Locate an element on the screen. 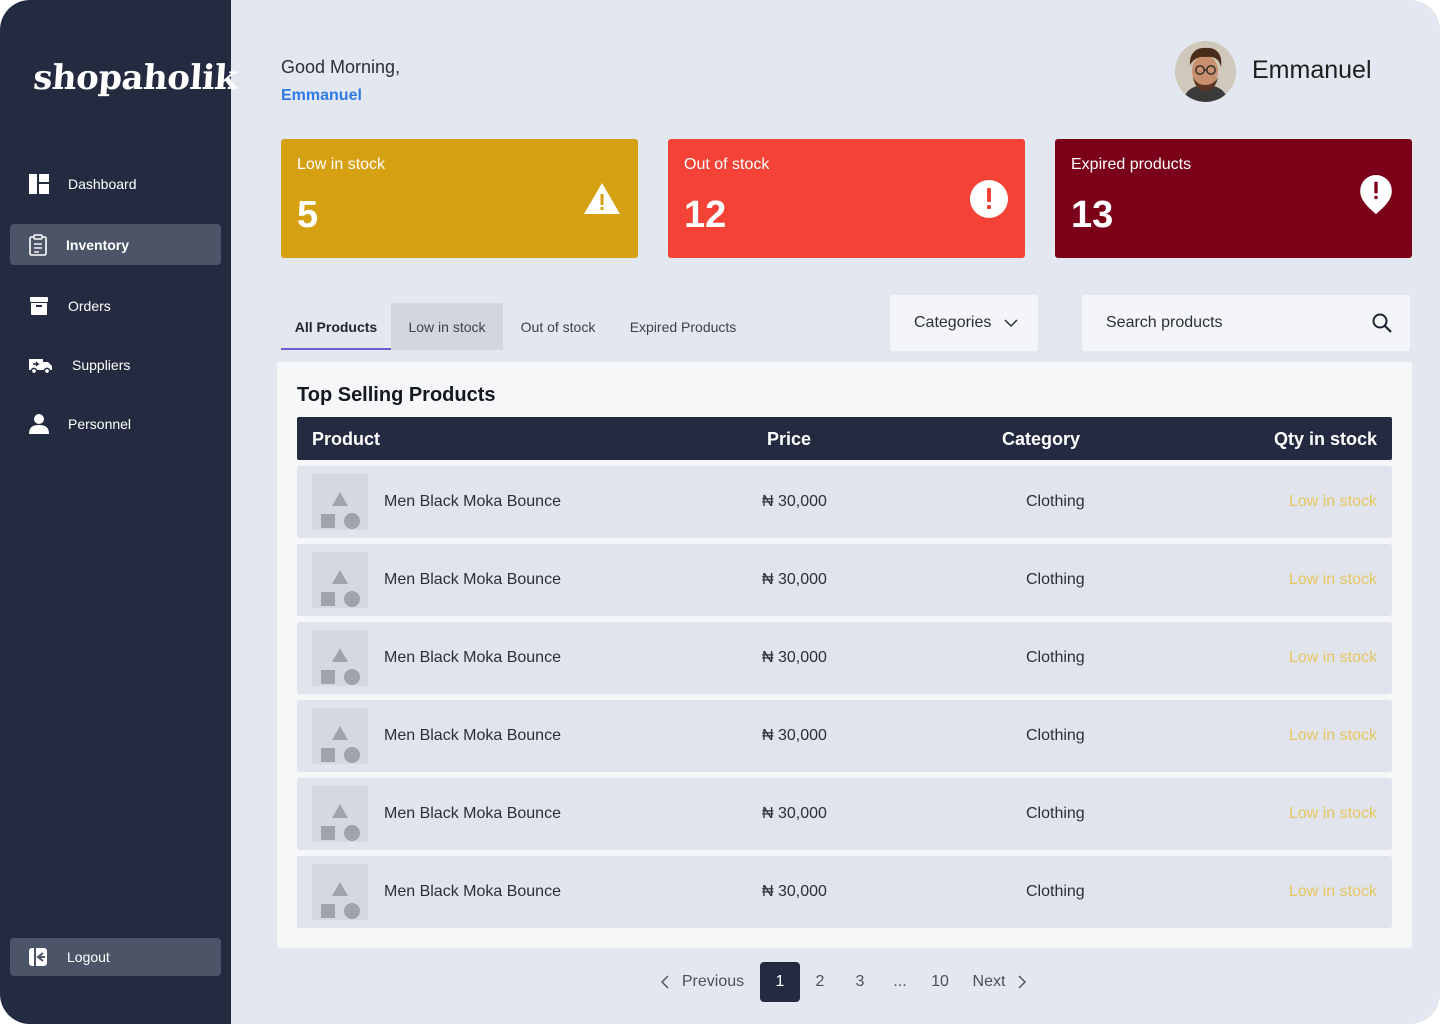  active-tab-indicator is located at coordinates (336, 349).